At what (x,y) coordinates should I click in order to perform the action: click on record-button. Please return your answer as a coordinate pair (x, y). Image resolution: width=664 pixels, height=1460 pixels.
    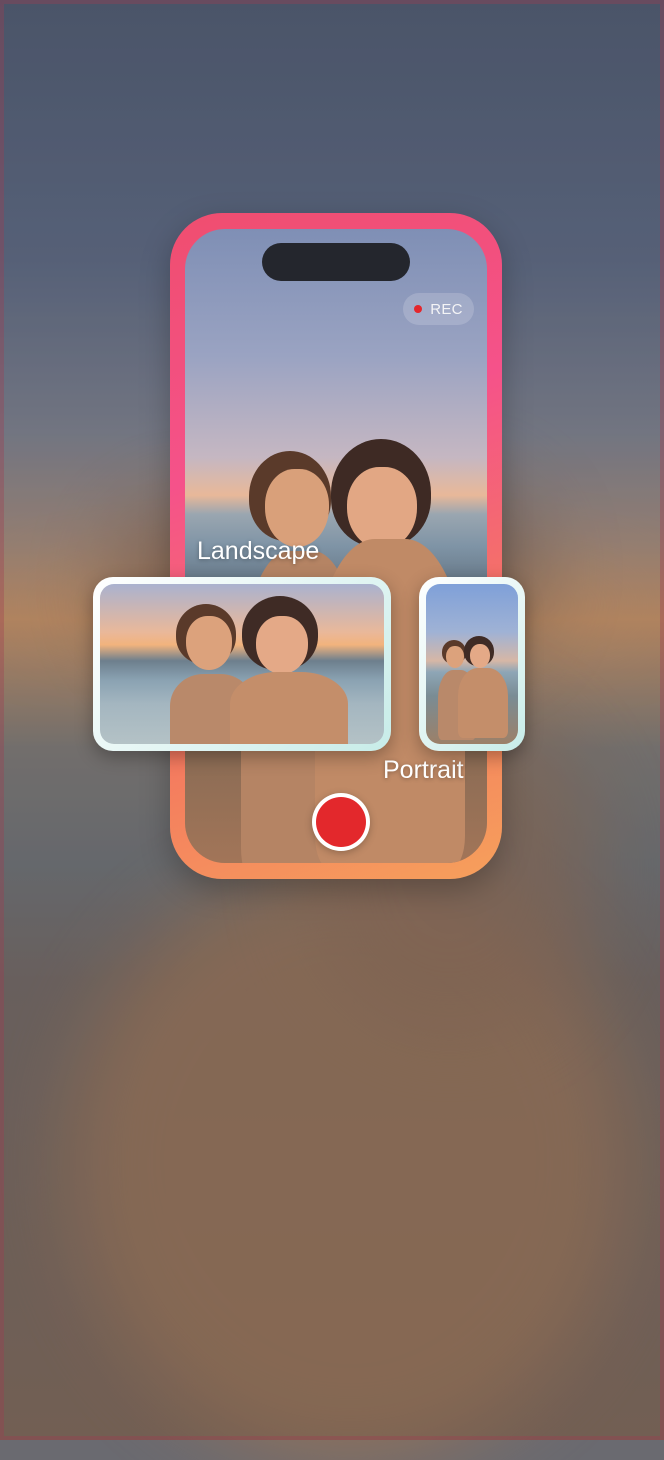
    Looking at the image, I should click on (341, 822).